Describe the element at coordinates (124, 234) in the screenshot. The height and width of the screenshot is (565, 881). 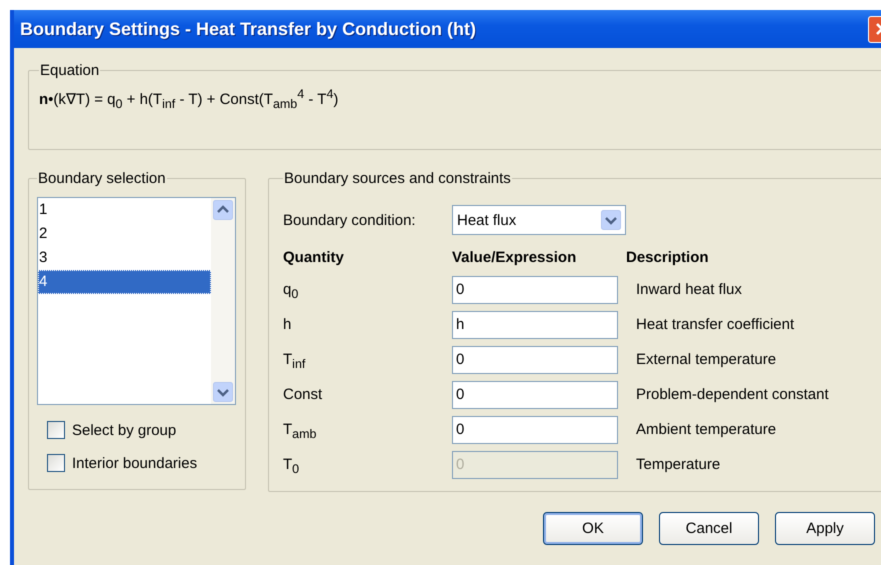
I see `list-item: 2` at that location.